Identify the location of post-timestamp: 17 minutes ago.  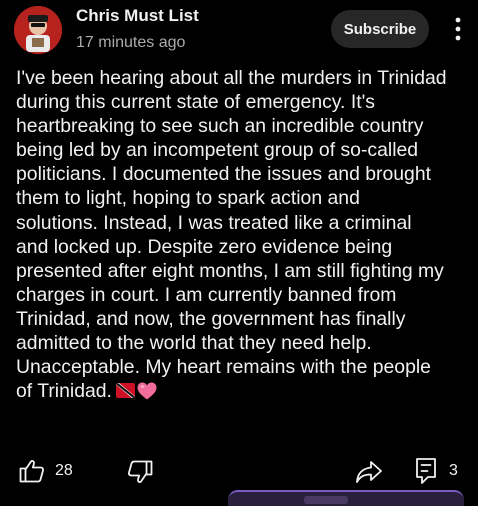
(131, 42).